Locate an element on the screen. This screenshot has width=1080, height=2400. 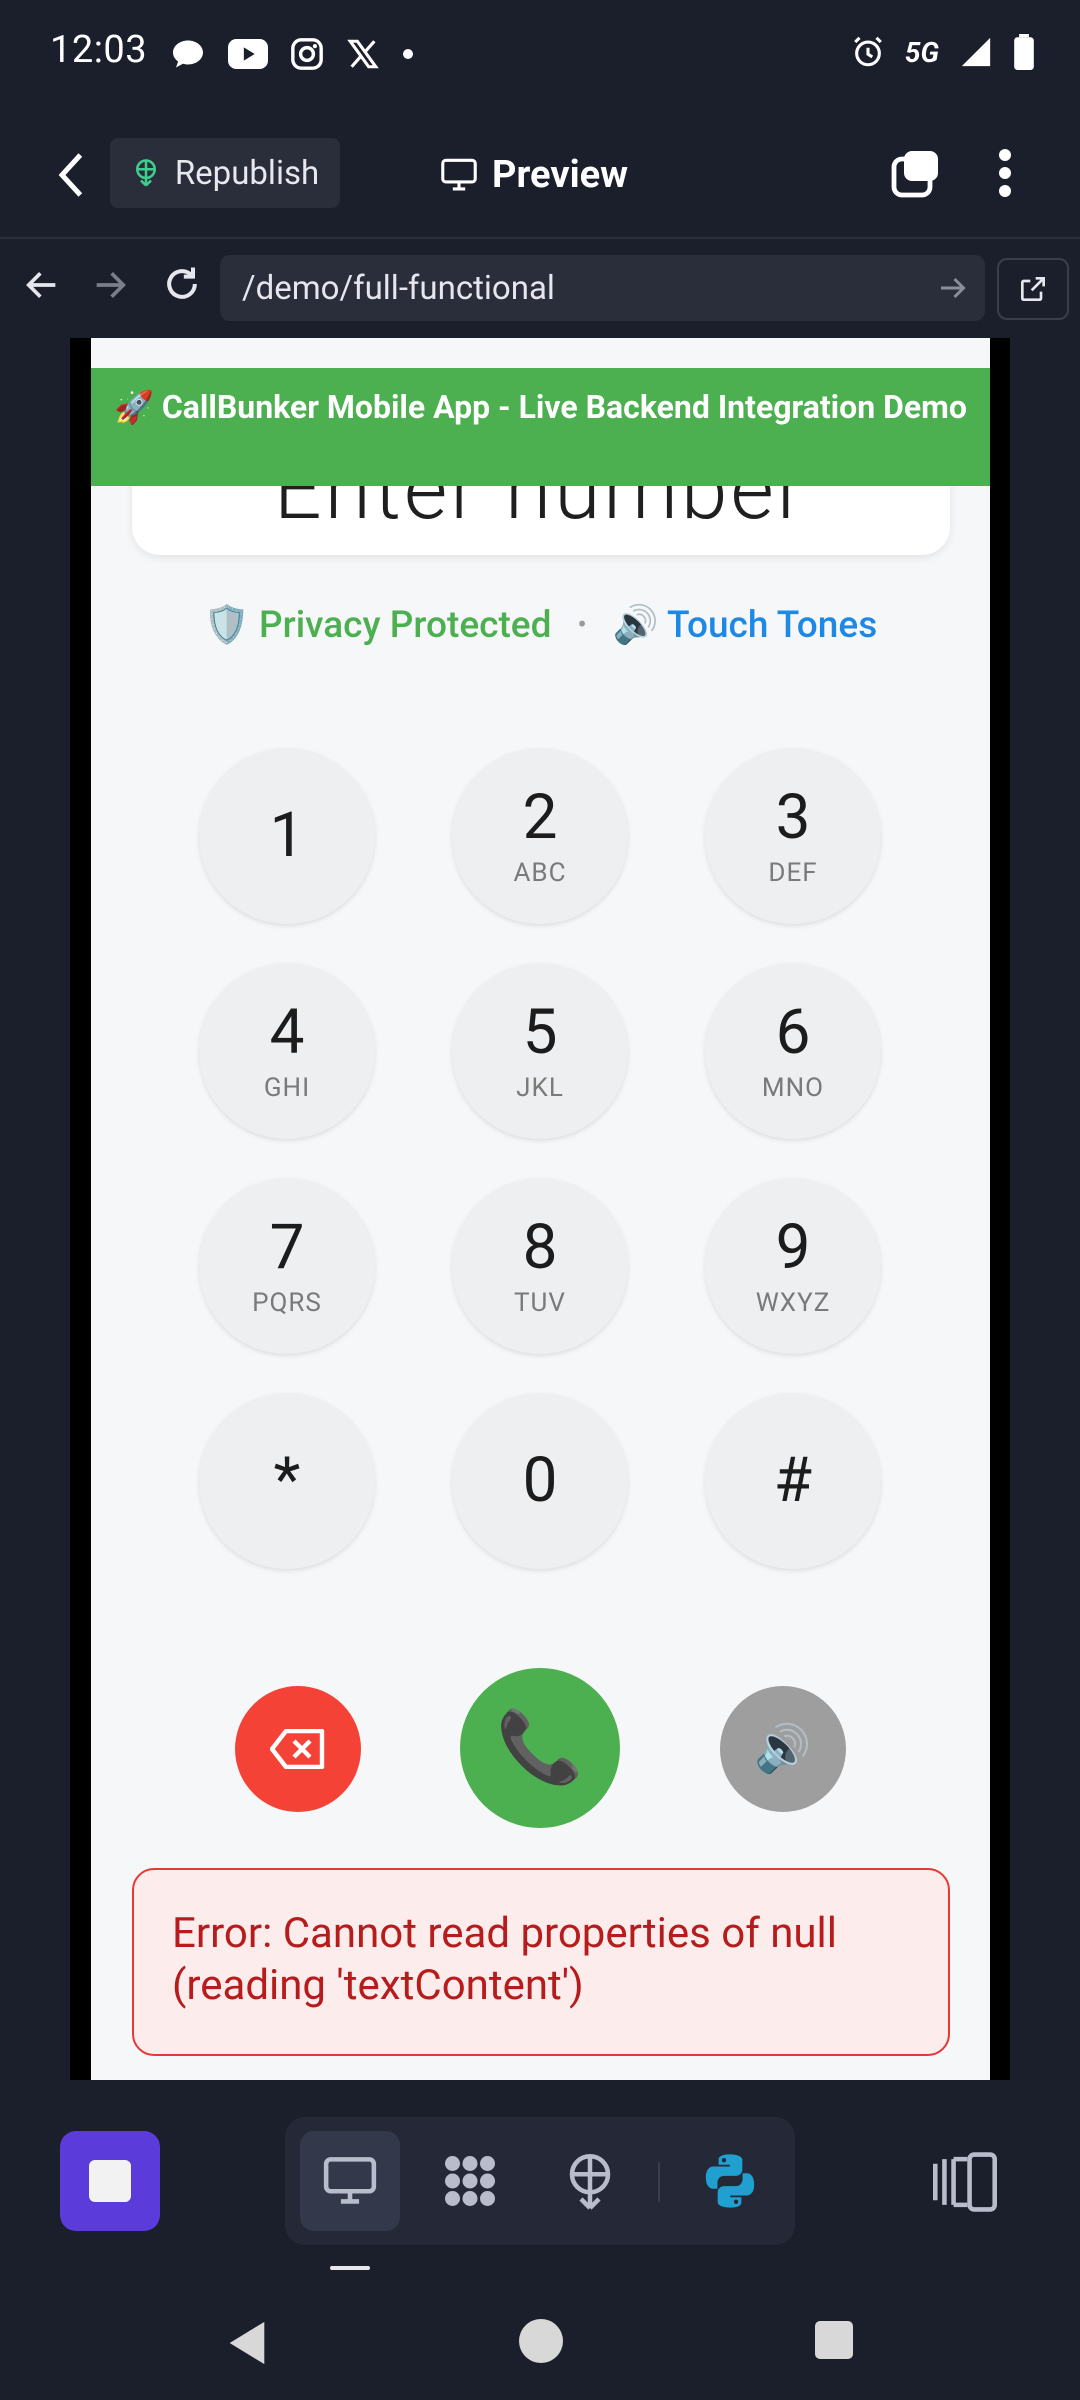
desktop-tool-button is located at coordinates (350, 2181).